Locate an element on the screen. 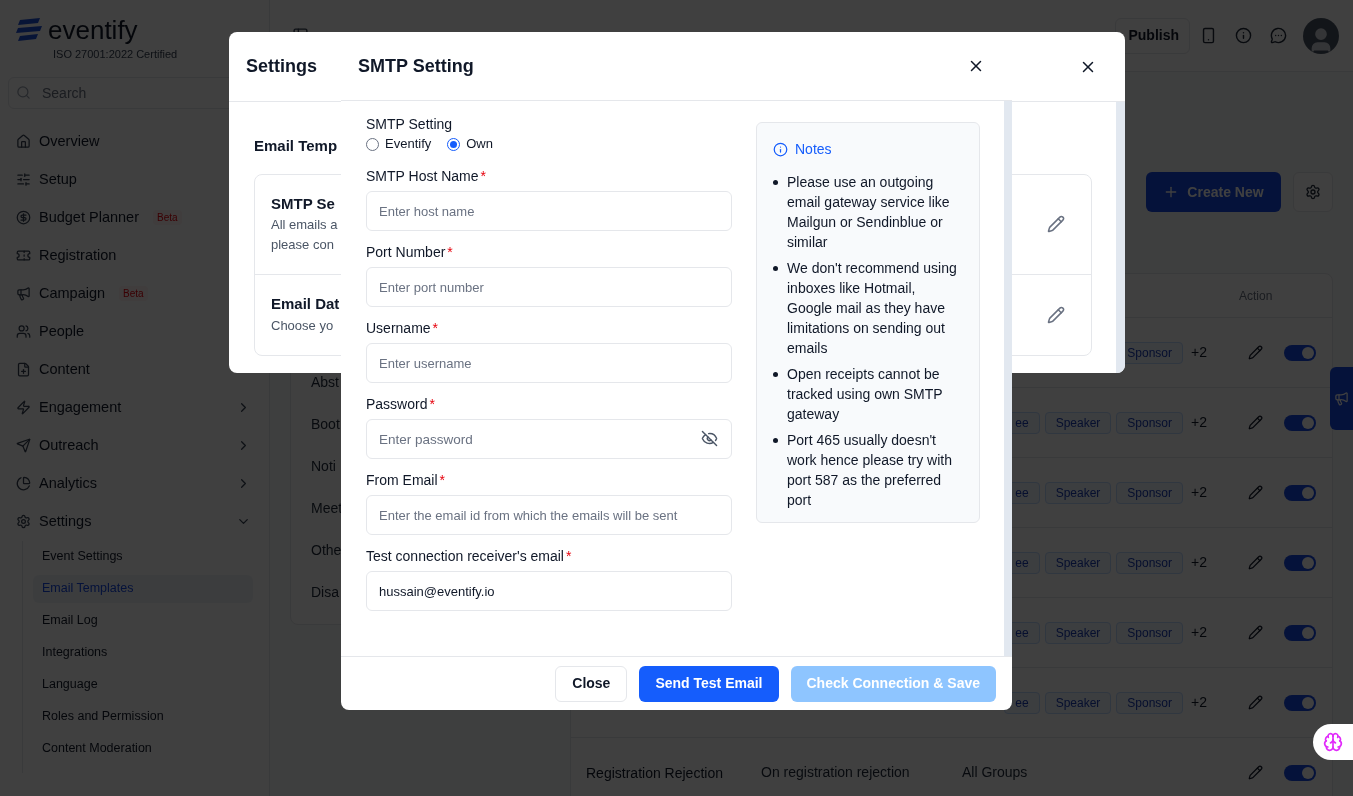 Image resolution: width=1353 pixels, height=796 pixels. file-plus-icon is located at coordinates (23, 369).